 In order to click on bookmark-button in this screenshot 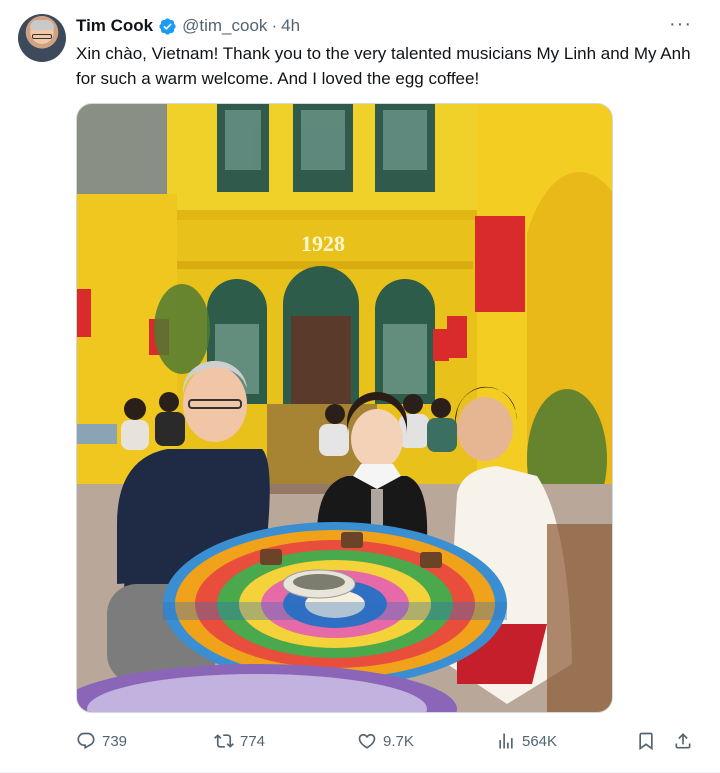, I will do `click(646, 741)`.